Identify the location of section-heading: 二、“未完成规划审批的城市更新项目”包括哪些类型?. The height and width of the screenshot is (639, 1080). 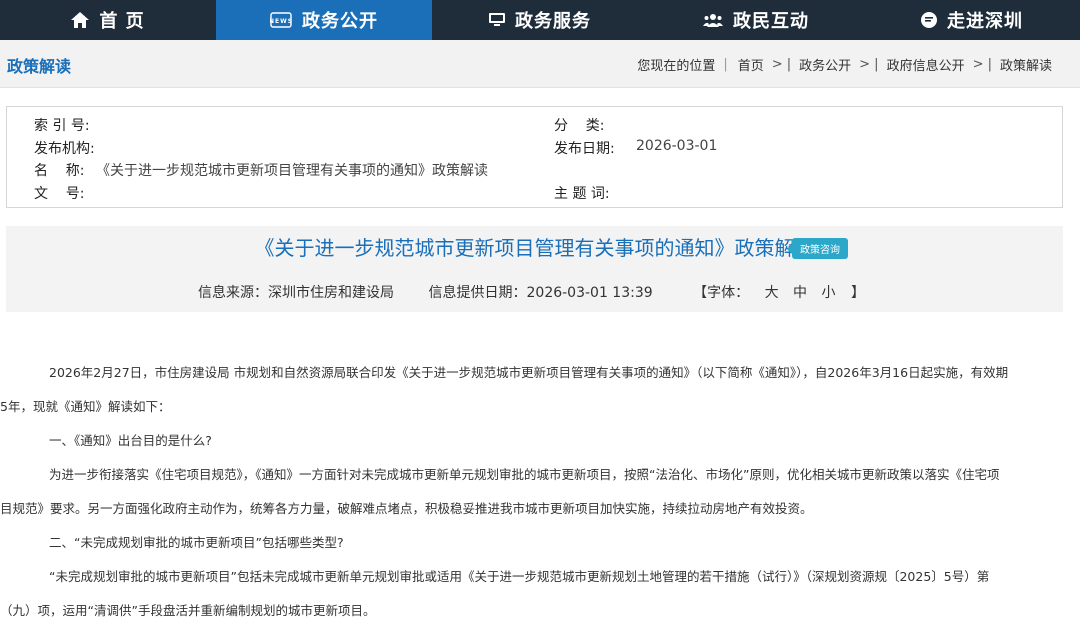
(196, 542).